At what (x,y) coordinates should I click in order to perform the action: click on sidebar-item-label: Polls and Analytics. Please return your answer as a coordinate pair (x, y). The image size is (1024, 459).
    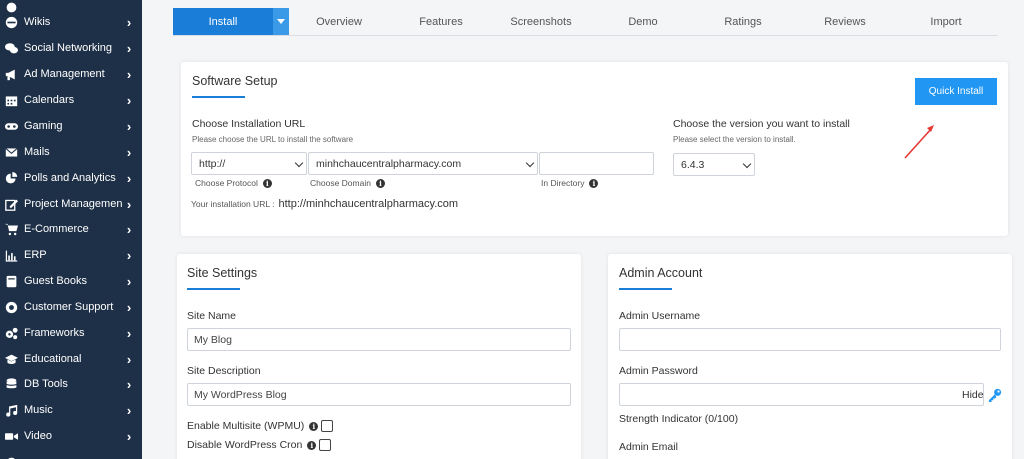
    Looking at the image, I should click on (70, 178).